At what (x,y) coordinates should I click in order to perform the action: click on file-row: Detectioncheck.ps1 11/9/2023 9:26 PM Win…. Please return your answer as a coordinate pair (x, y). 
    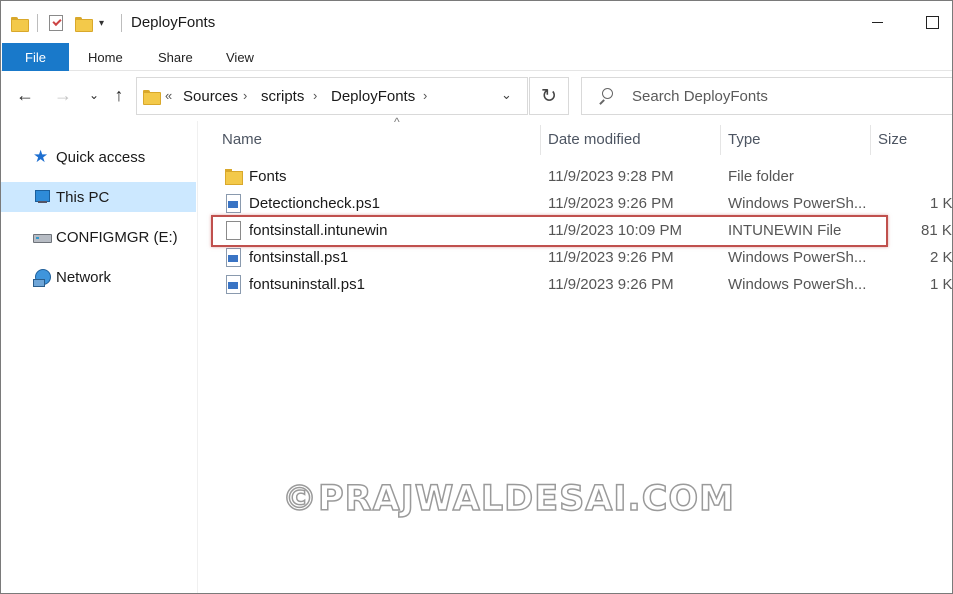
    Looking at the image, I should click on (582, 203).